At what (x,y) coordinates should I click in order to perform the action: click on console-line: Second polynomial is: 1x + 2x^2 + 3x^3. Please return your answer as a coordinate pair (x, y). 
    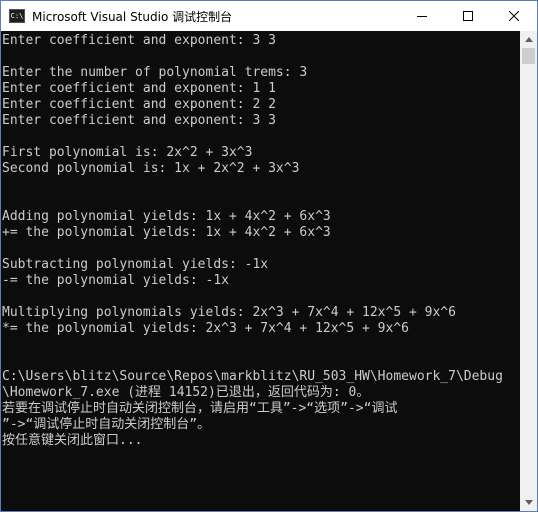
    Looking at the image, I should click on (151, 168).